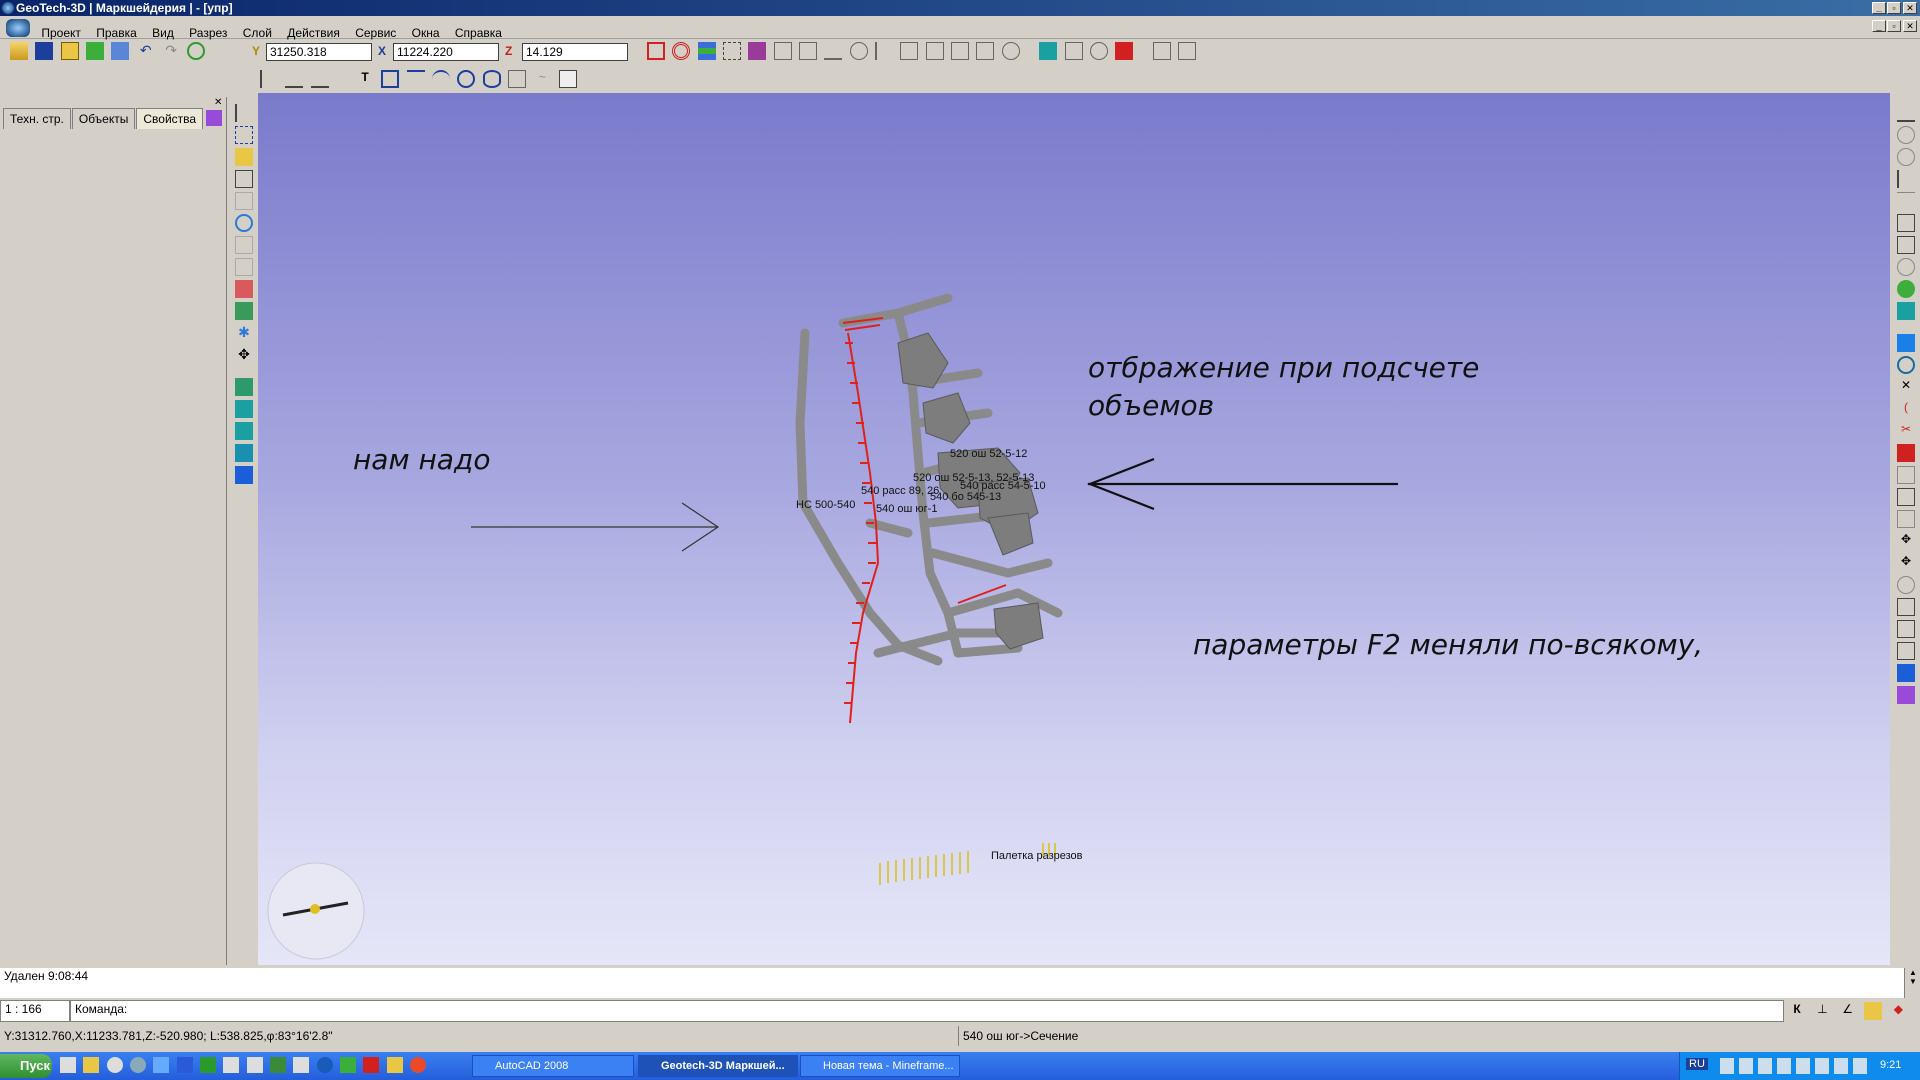  I want to click on r-tool-1-icon, so click(1906, 113).